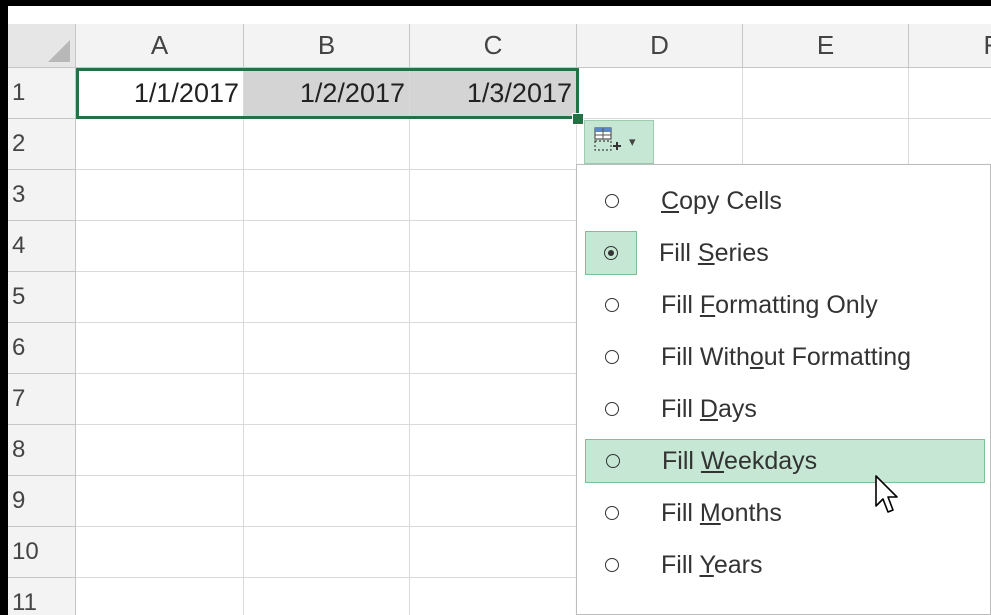 This screenshot has width=991, height=615. Describe the element at coordinates (42, 246) in the screenshot. I see `row-header-4: 4` at that location.